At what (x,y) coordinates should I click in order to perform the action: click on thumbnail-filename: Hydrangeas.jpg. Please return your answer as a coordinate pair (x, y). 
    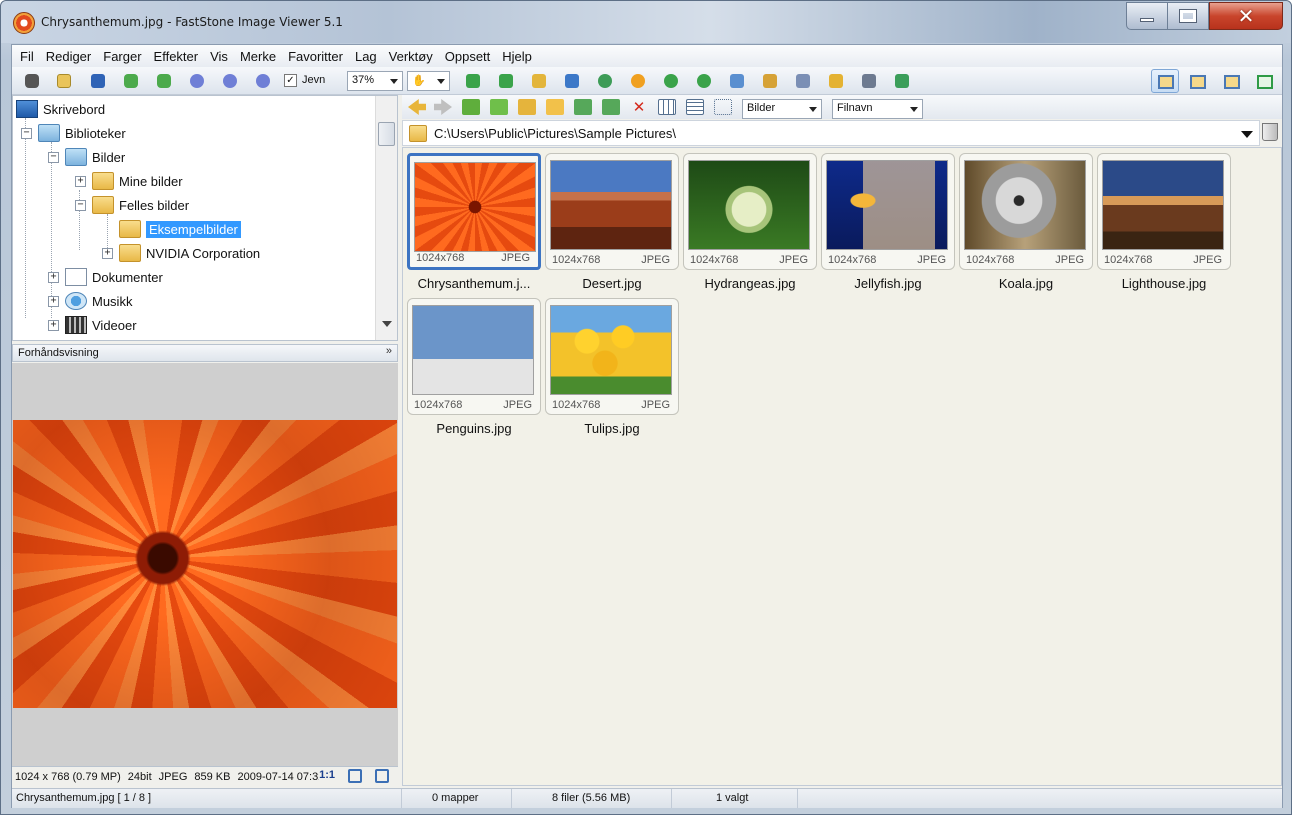
    Looking at the image, I should click on (750, 283).